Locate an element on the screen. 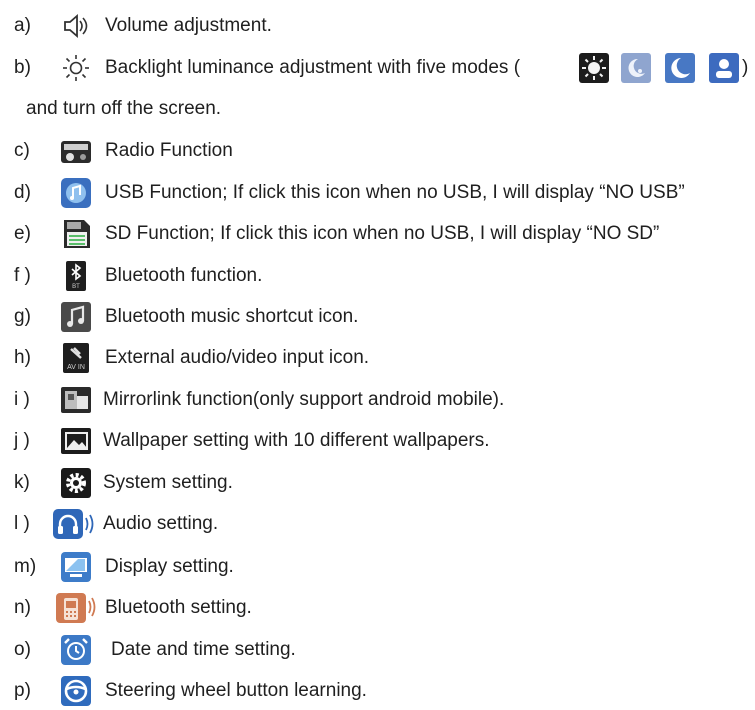 The height and width of the screenshot is (710, 755). item-text: Volume adjustment. is located at coordinates (188, 25).